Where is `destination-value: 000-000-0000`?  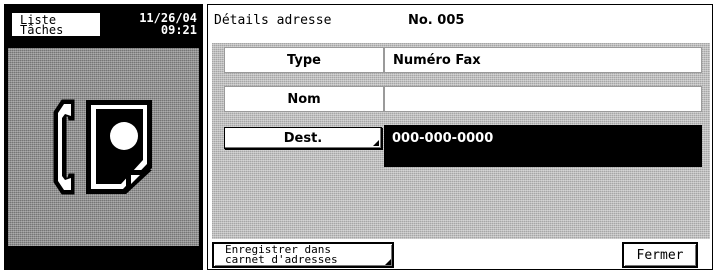
destination-value: 000-000-0000 is located at coordinates (543, 146).